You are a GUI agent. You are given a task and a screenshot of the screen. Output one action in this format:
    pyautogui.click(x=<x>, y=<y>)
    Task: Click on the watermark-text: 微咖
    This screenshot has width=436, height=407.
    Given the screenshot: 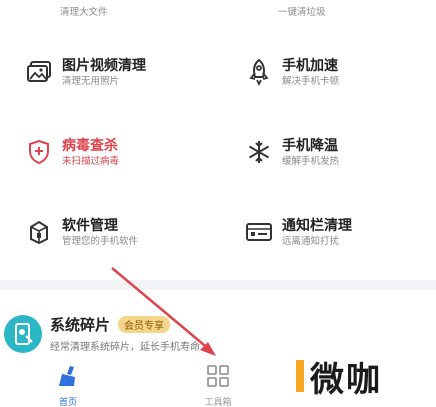 What is the action you would take?
    pyautogui.click(x=346, y=379)
    